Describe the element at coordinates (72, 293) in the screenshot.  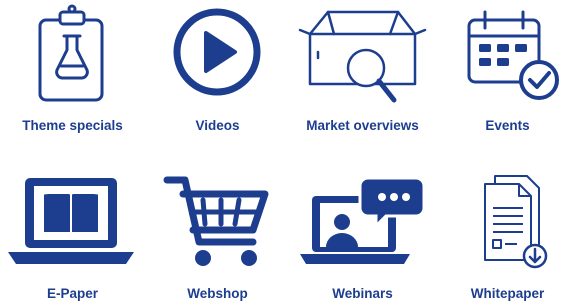
I see `tile-label: E-Paper` at that location.